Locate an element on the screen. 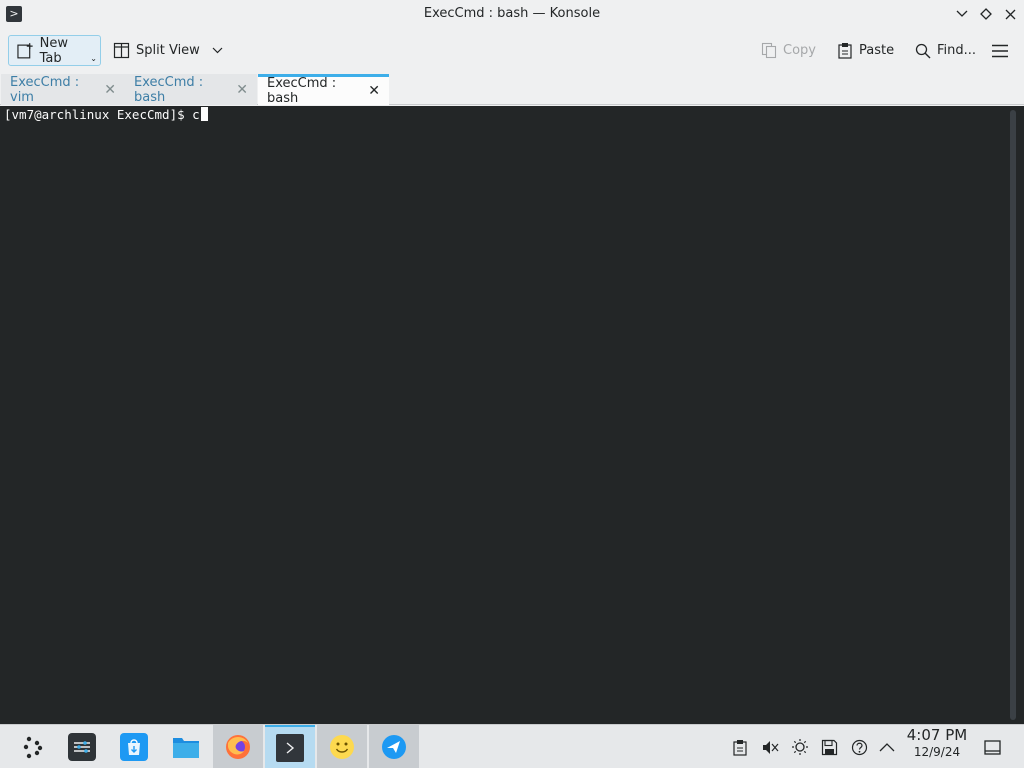  emoji-icon is located at coordinates (342, 747).